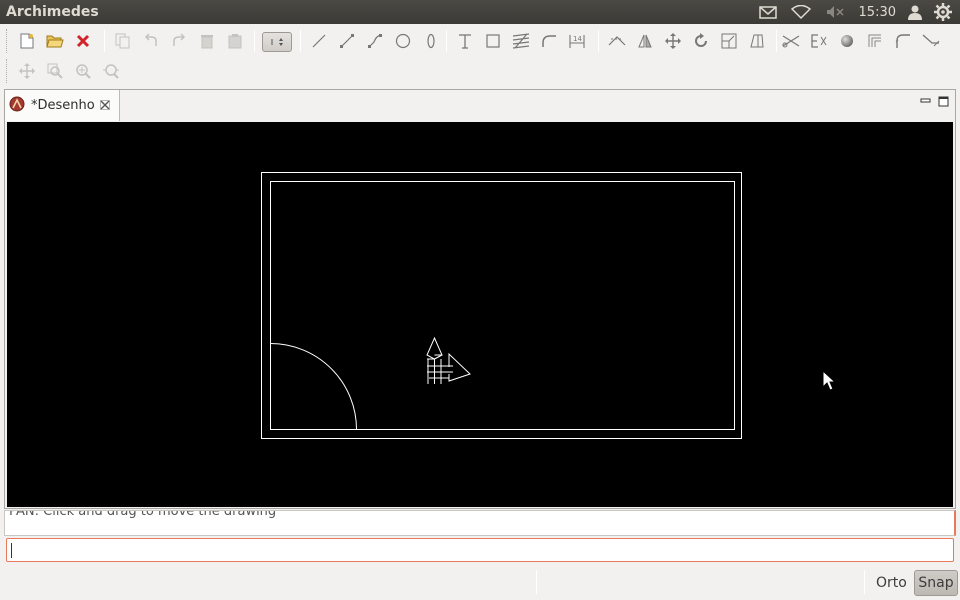  I want to click on ellipse-icon, so click(431, 41).